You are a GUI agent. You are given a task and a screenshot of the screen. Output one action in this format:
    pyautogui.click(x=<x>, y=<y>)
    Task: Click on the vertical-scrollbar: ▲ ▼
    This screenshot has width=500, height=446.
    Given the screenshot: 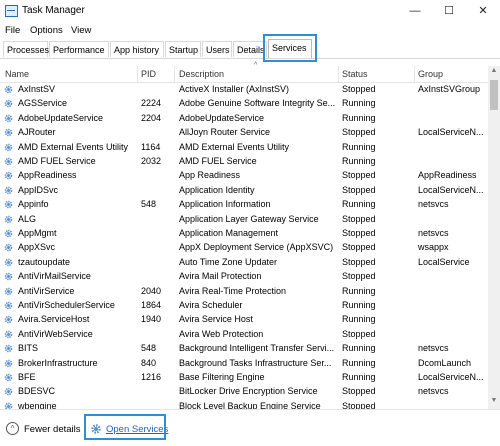 What is the action you would take?
    pyautogui.click(x=494, y=237)
    